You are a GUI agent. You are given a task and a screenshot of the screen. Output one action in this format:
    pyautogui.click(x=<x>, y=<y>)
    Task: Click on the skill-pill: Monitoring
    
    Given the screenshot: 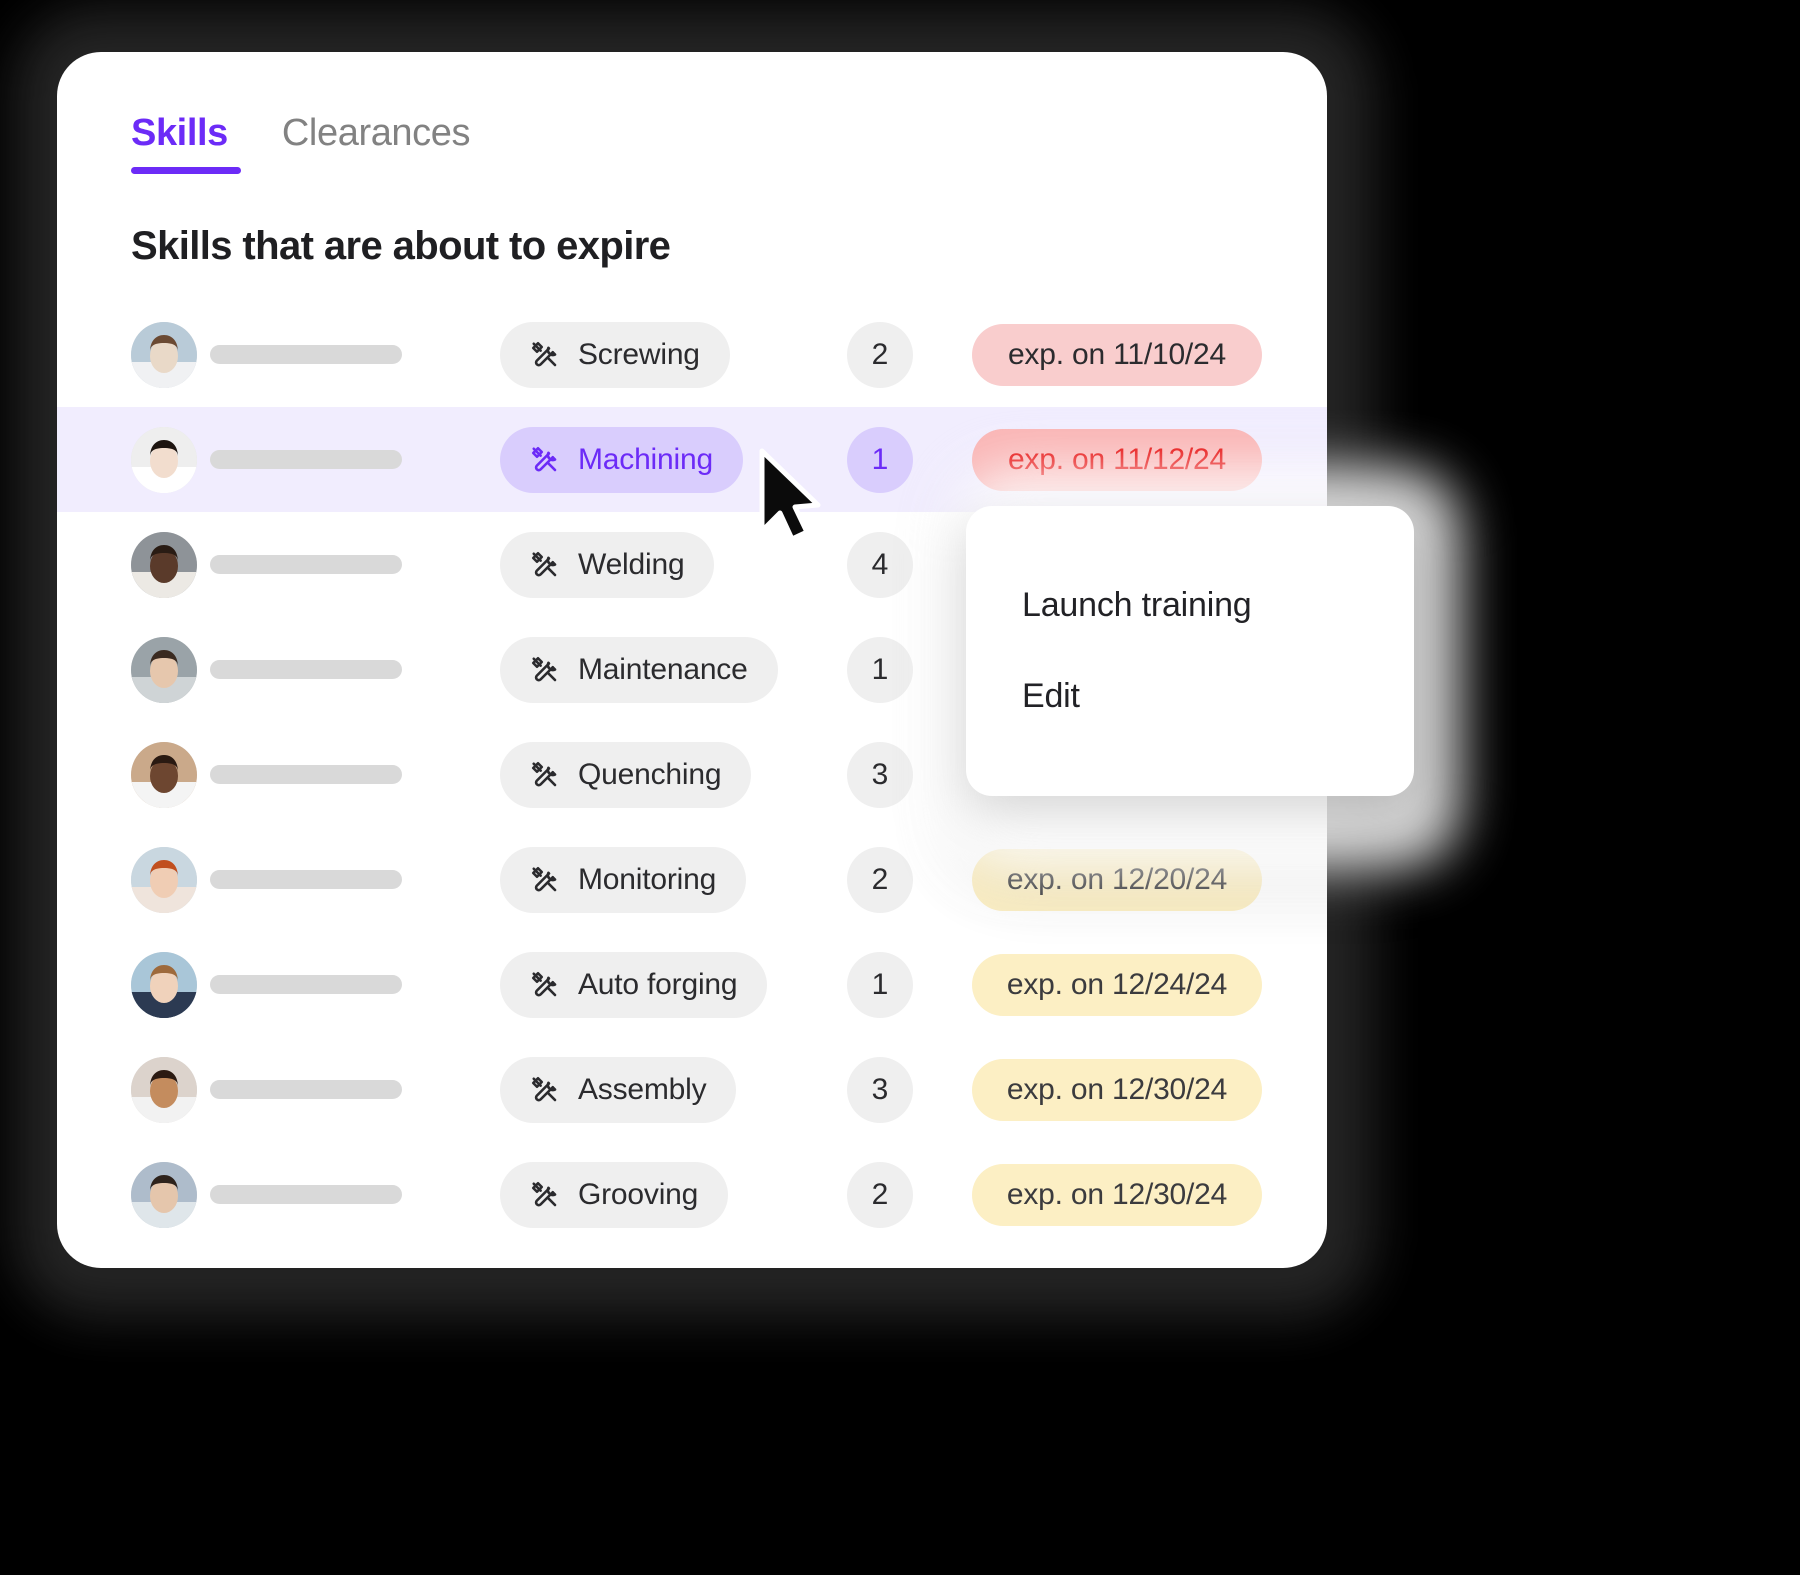 What is the action you would take?
    pyautogui.click(x=623, y=879)
    